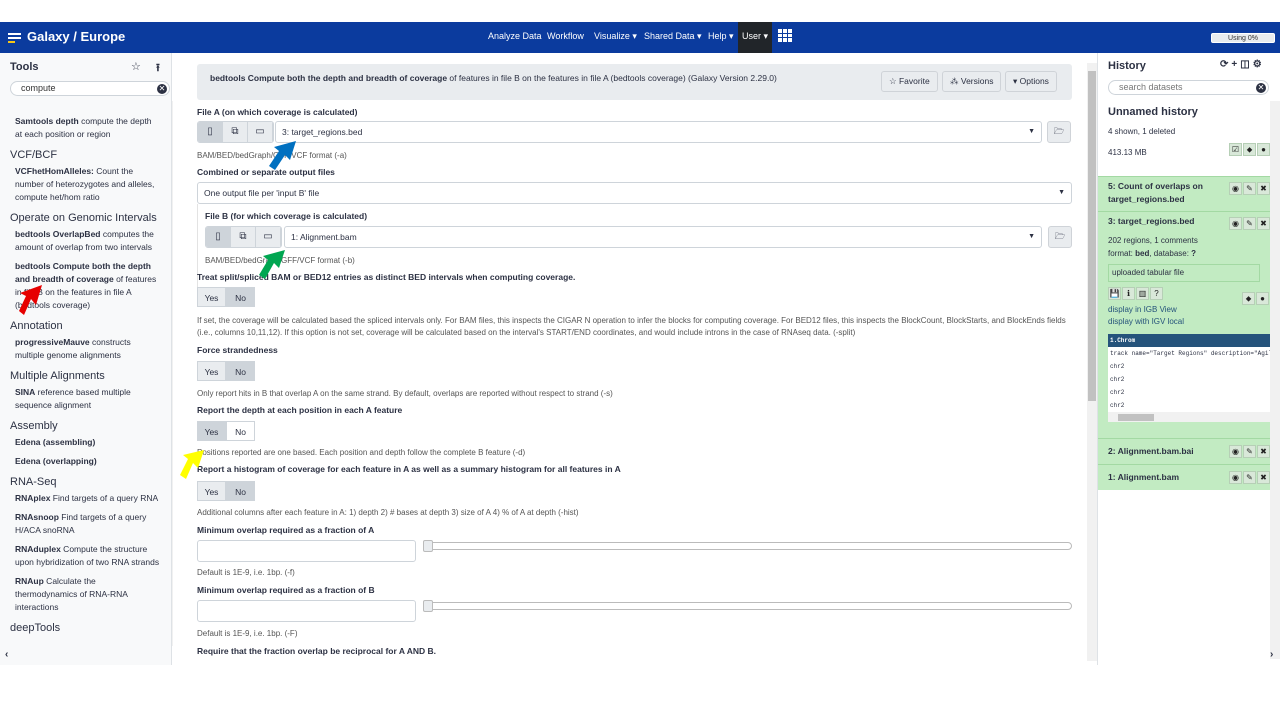 The width and height of the screenshot is (1280, 720). I want to click on tool-item: Edena (assembling), so click(87, 442).